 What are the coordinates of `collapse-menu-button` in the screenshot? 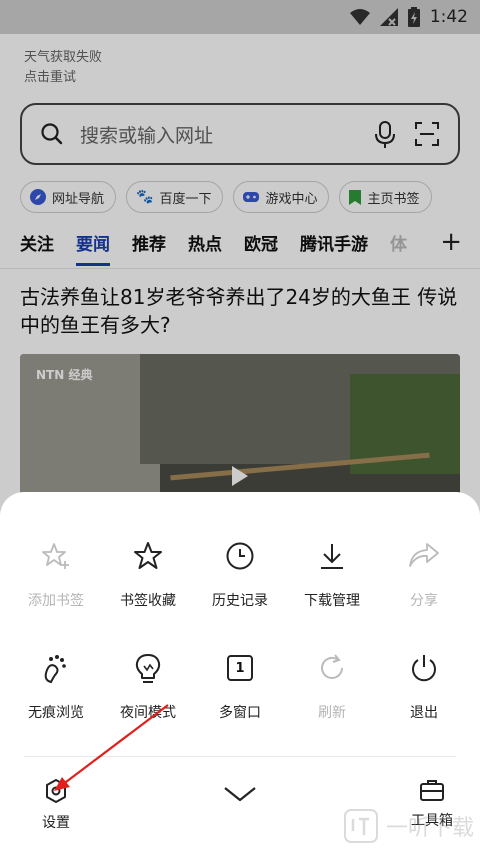 It's located at (240, 796).